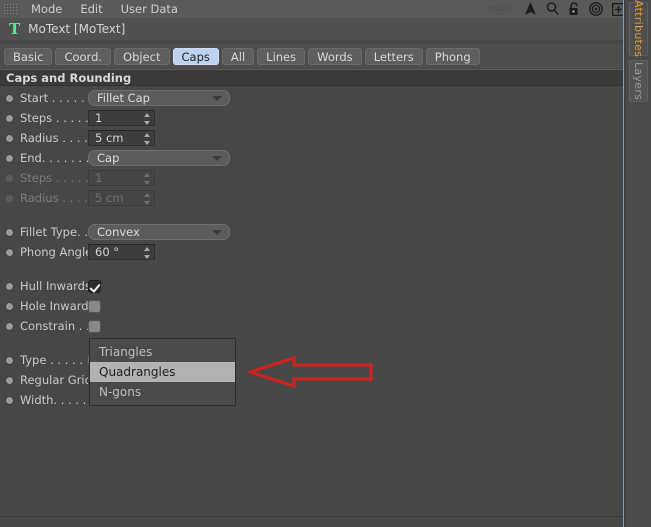 Image resolution: width=651 pixels, height=527 pixels. What do you see at coordinates (121, 252) in the screenshot?
I see `input-phong-angle: 60 °` at bounding box center [121, 252].